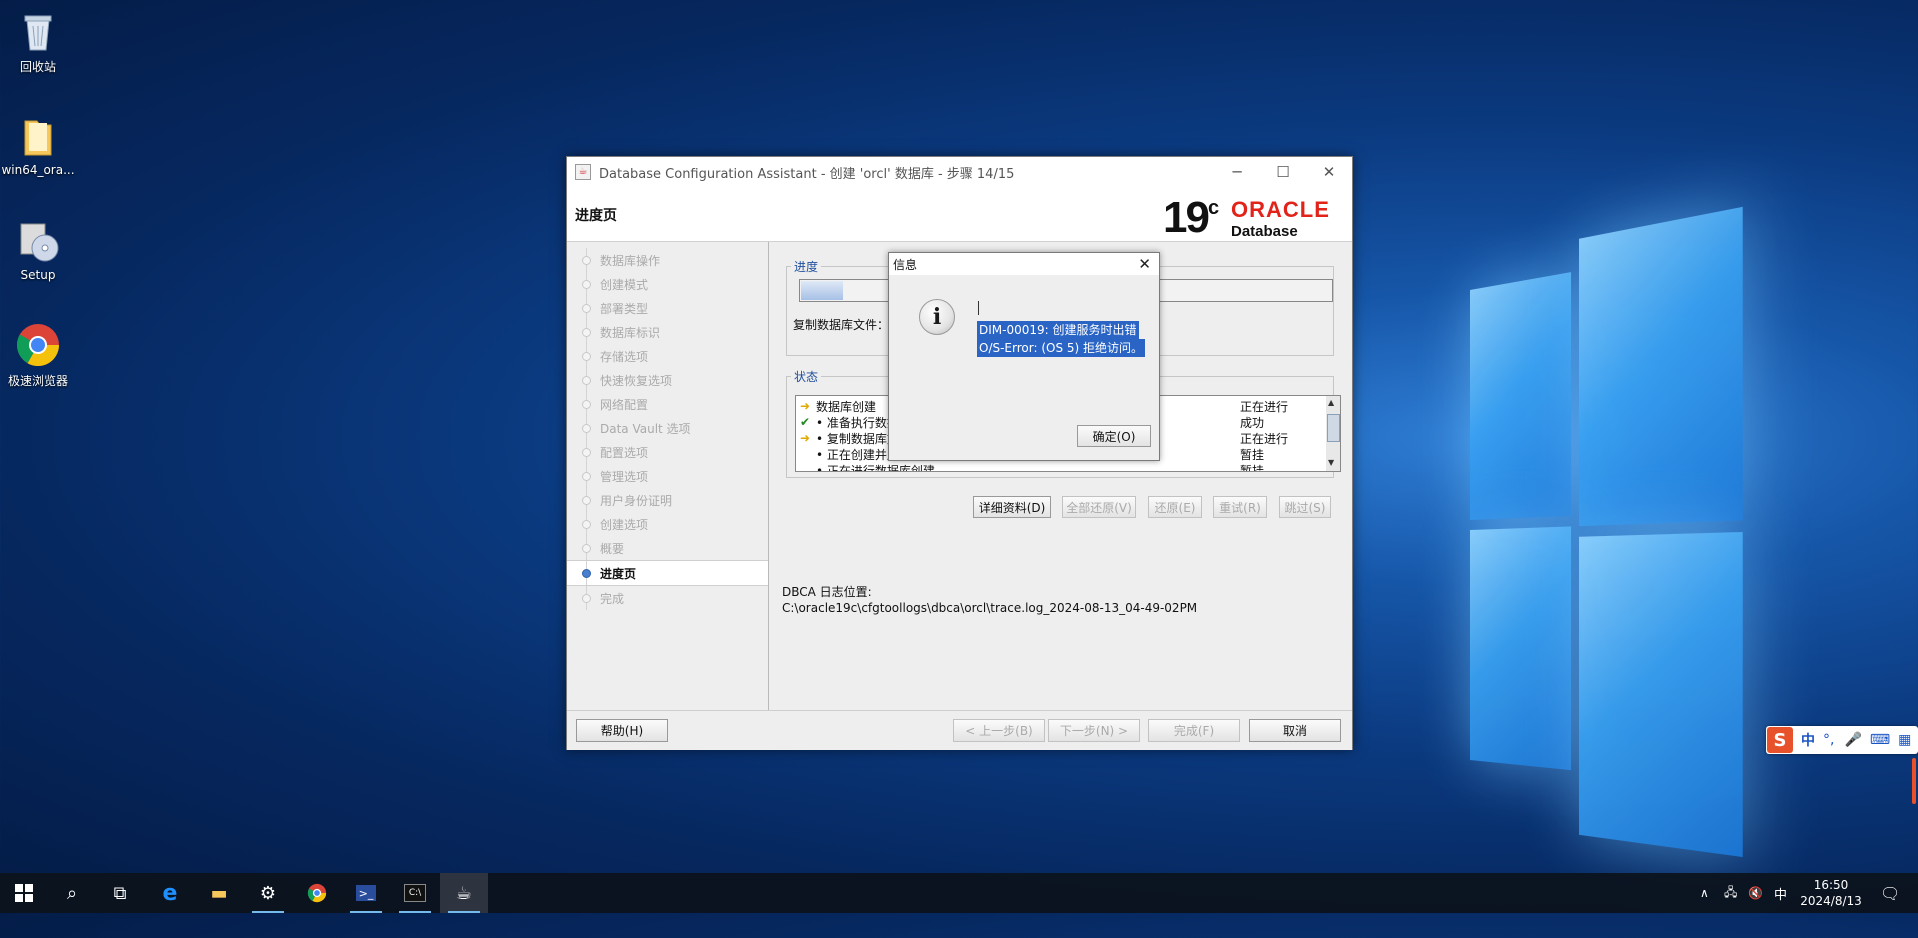 Image resolution: width=1918 pixels, height=938 pixels. What do you see at coordinates (415, 893) in the screenshot?
I see `cmd-icon: C:\` at bounding box center [415, 893].